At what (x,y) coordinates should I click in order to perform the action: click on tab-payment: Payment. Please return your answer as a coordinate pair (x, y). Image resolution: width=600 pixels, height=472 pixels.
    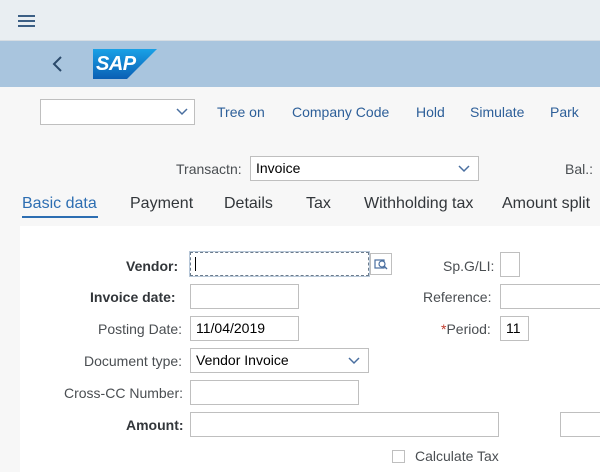
    Looking at the image, I should click on (161, 204).